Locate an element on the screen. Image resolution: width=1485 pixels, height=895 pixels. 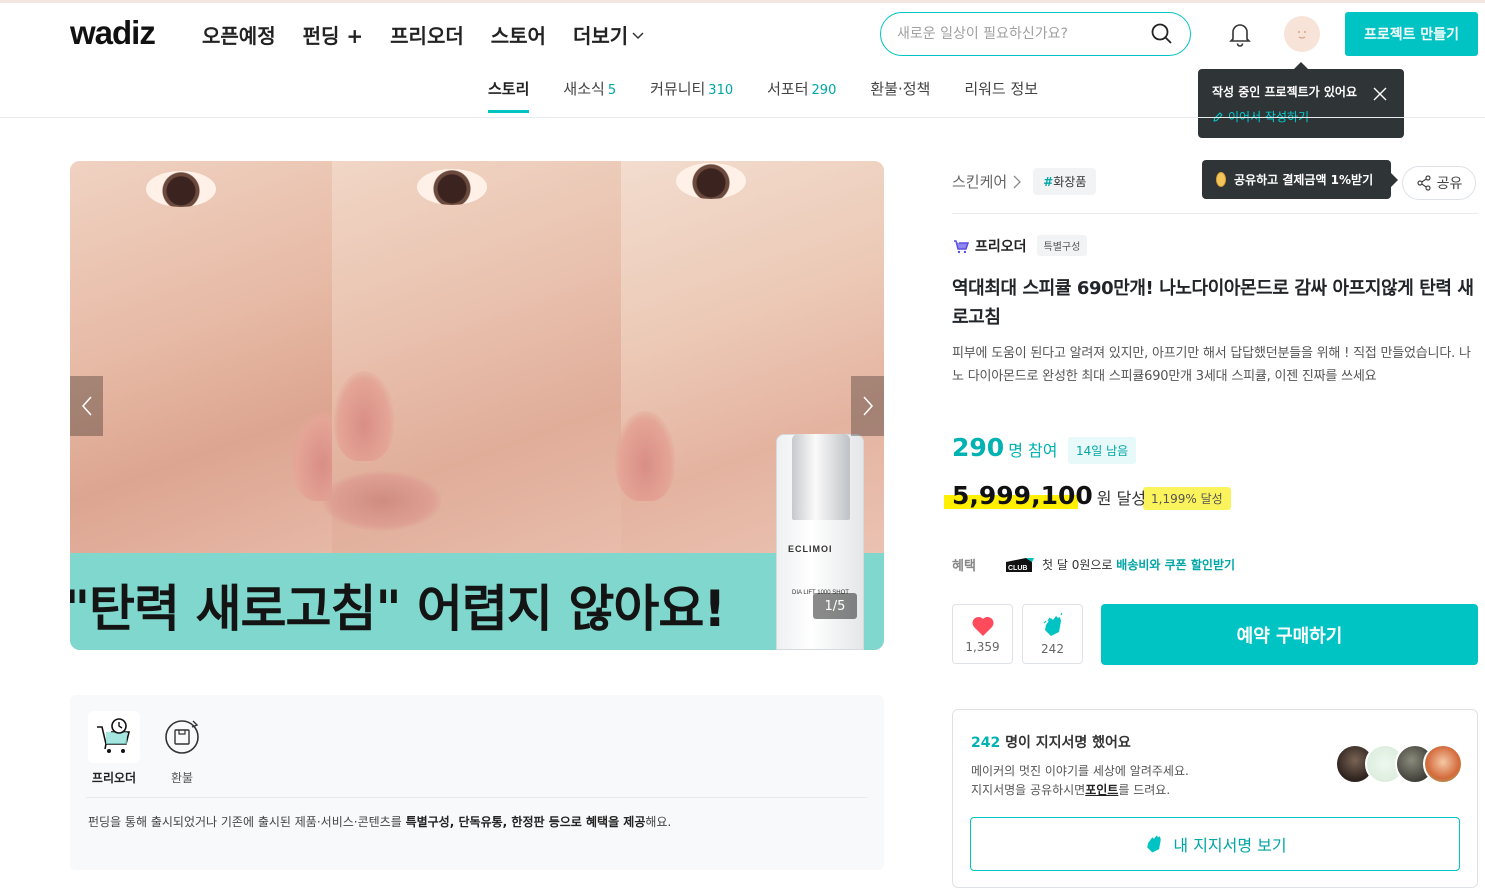
banner-text: "탄력 새로고침" 어렵지 않아요! is located at coordinates (398, 609).